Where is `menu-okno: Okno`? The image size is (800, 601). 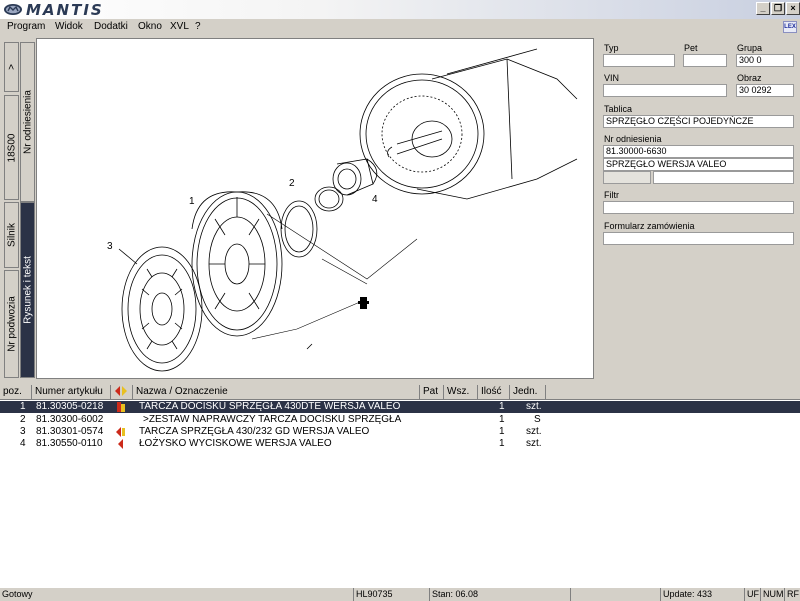
menu-okno: Okno is located at coordinates (150, 26).